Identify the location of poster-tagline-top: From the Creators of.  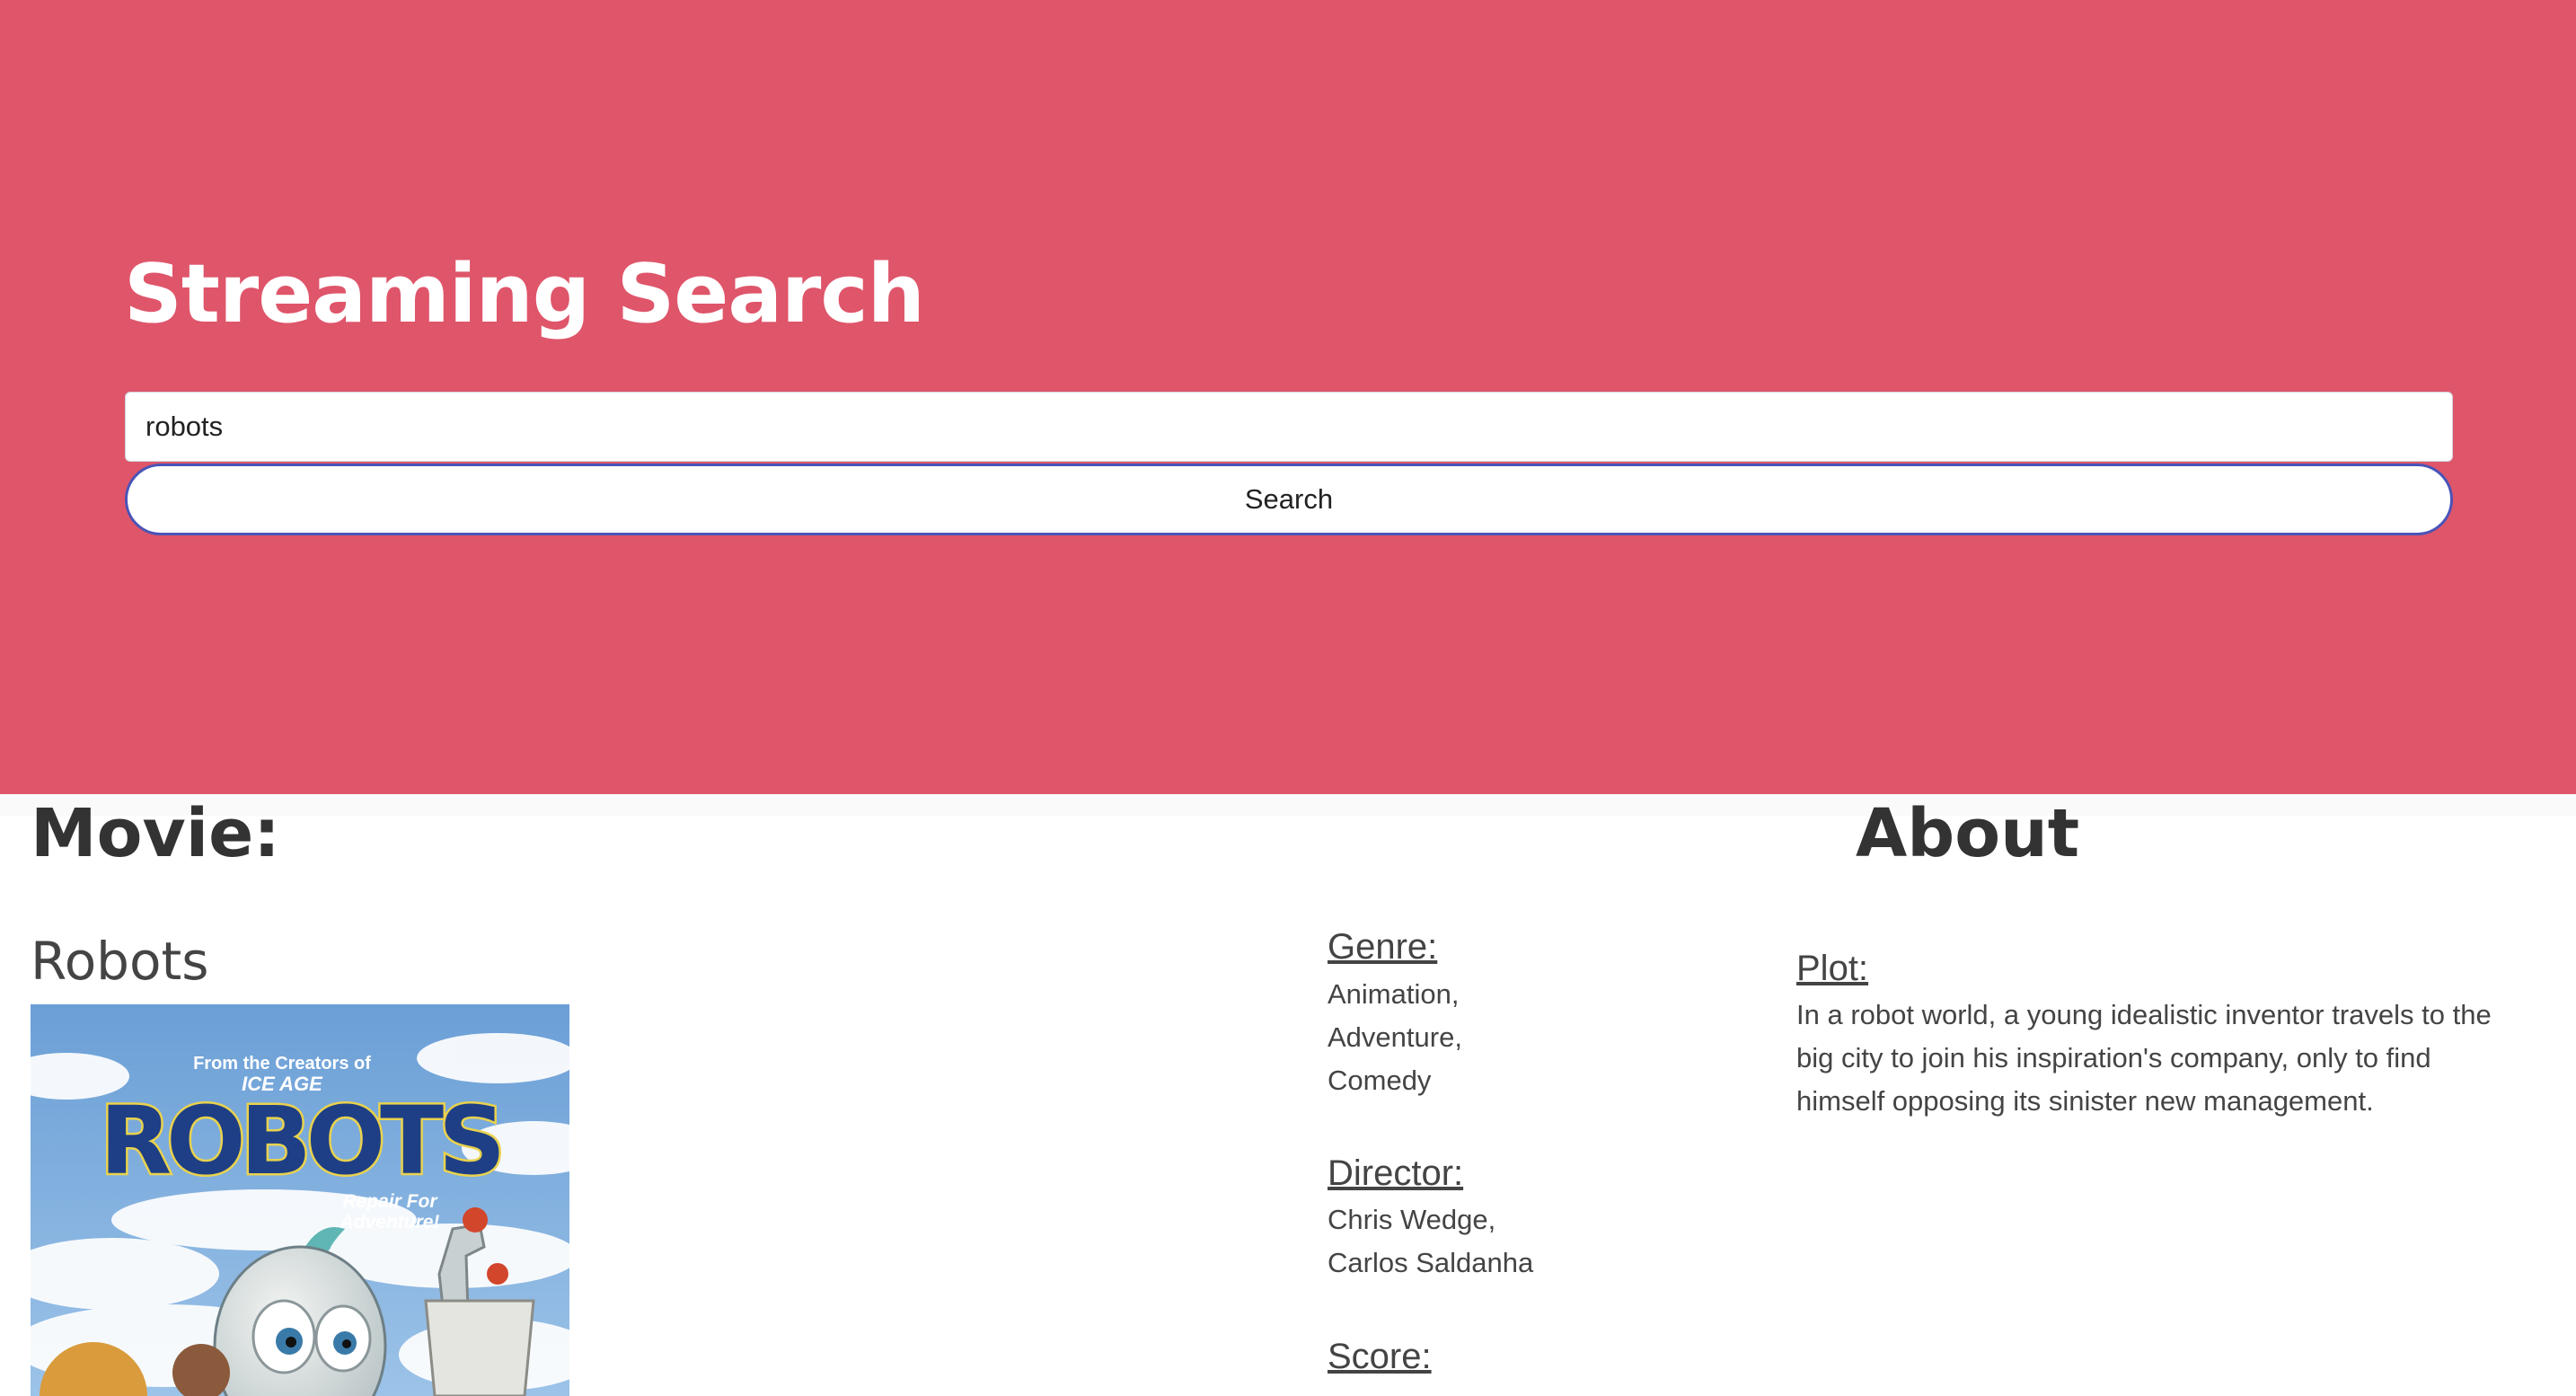
(282, 1064).